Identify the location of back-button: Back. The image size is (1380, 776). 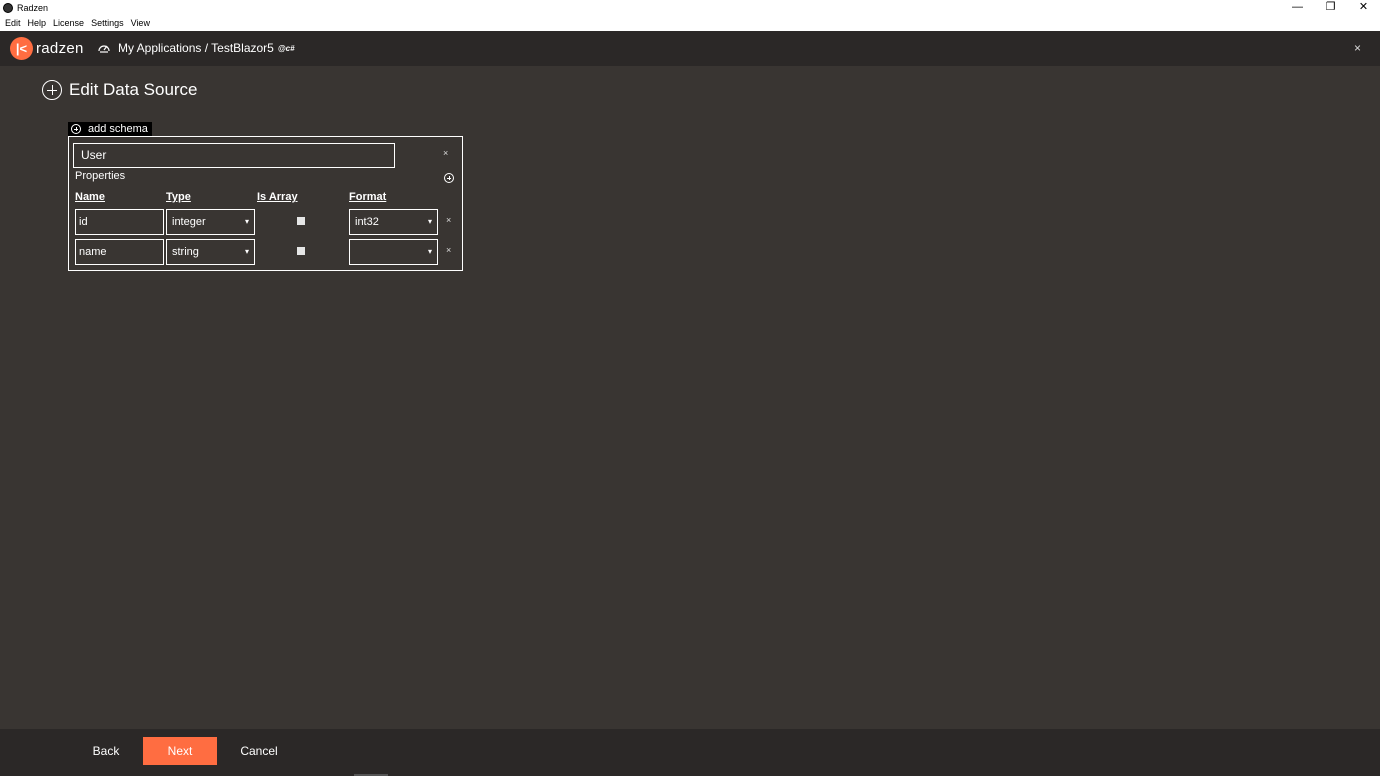
(106, 751).